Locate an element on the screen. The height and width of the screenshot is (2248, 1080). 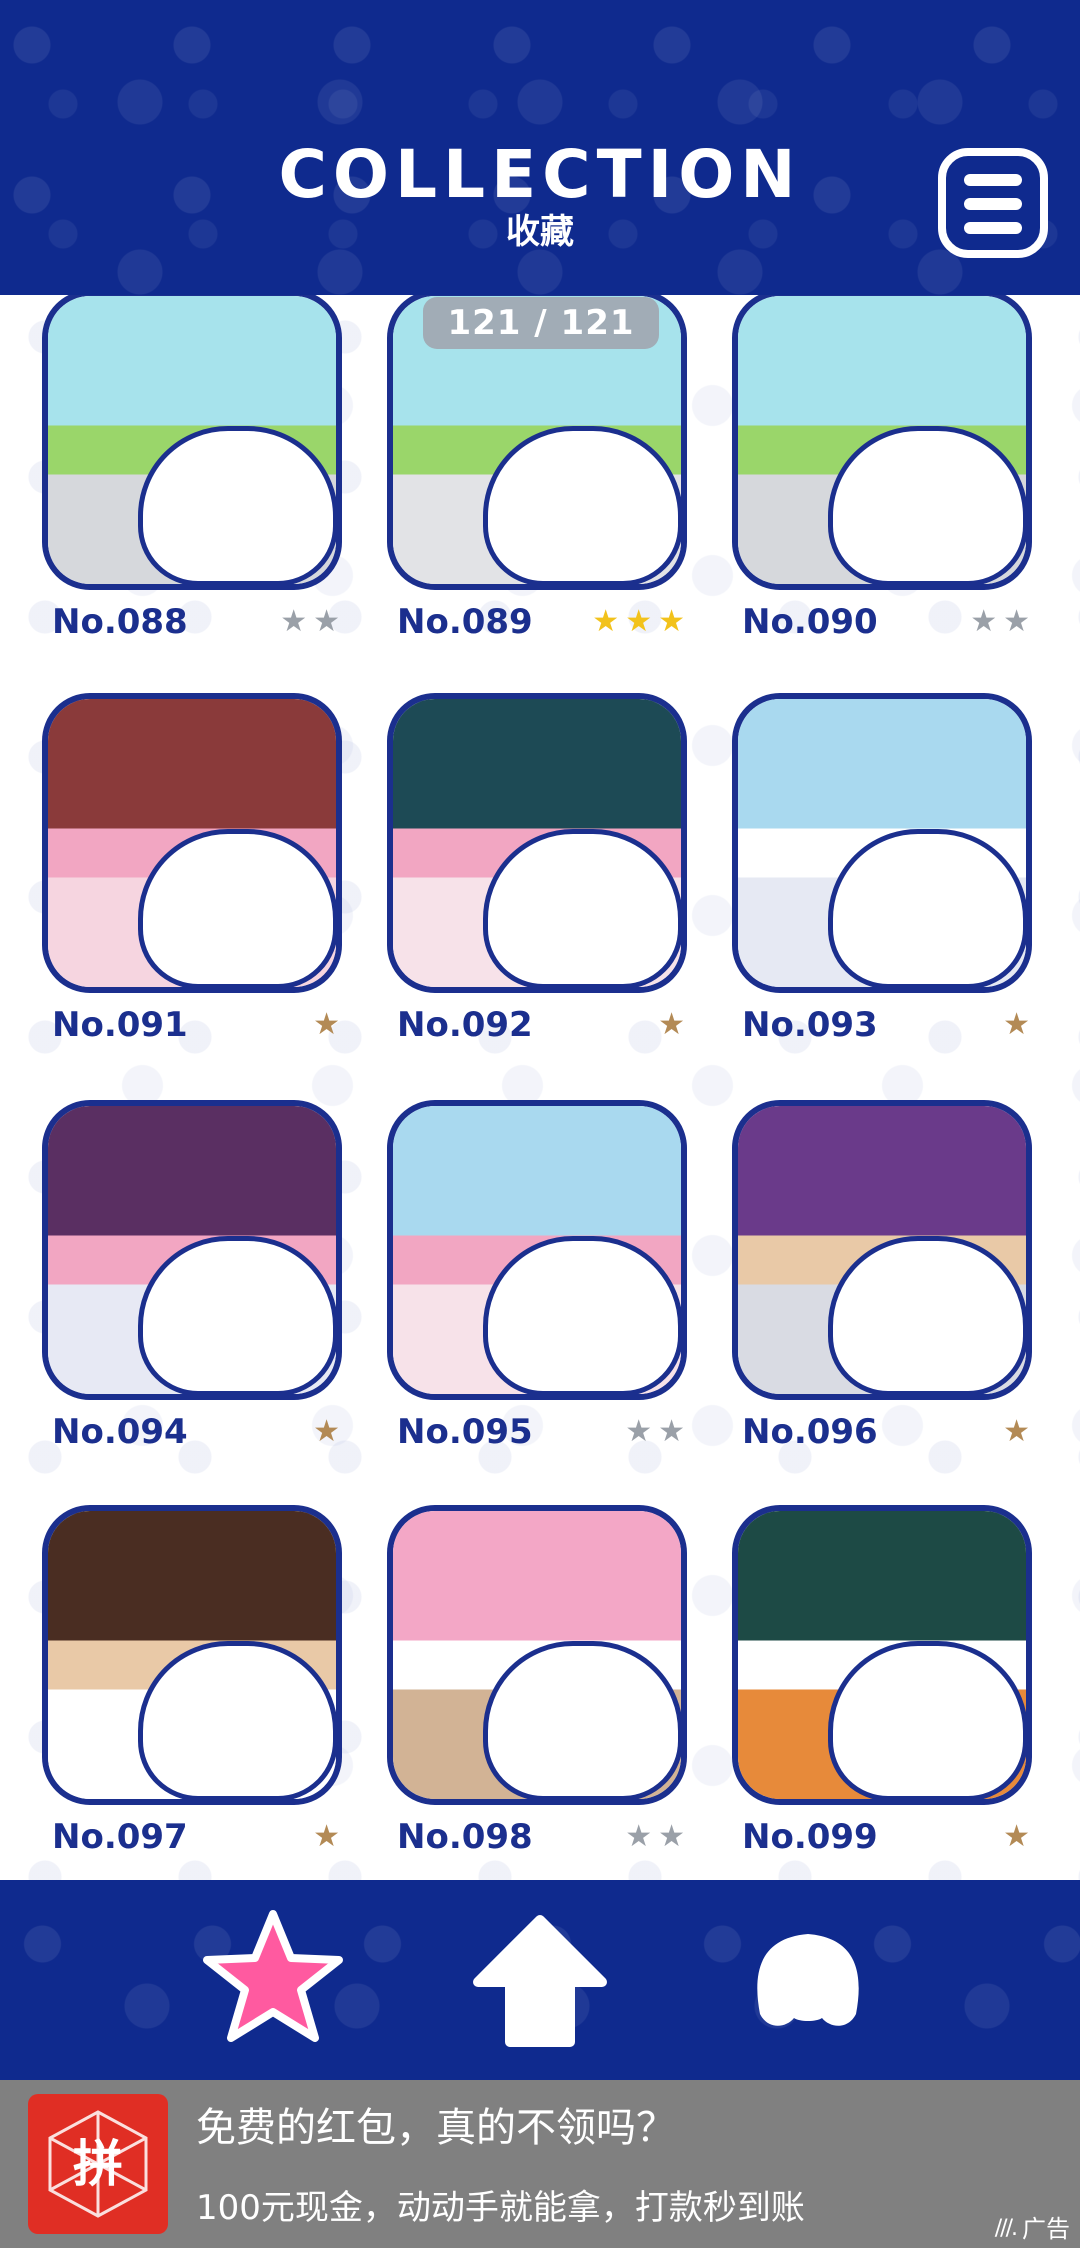
dog-head-icon is located at coordinates (808, 1980).